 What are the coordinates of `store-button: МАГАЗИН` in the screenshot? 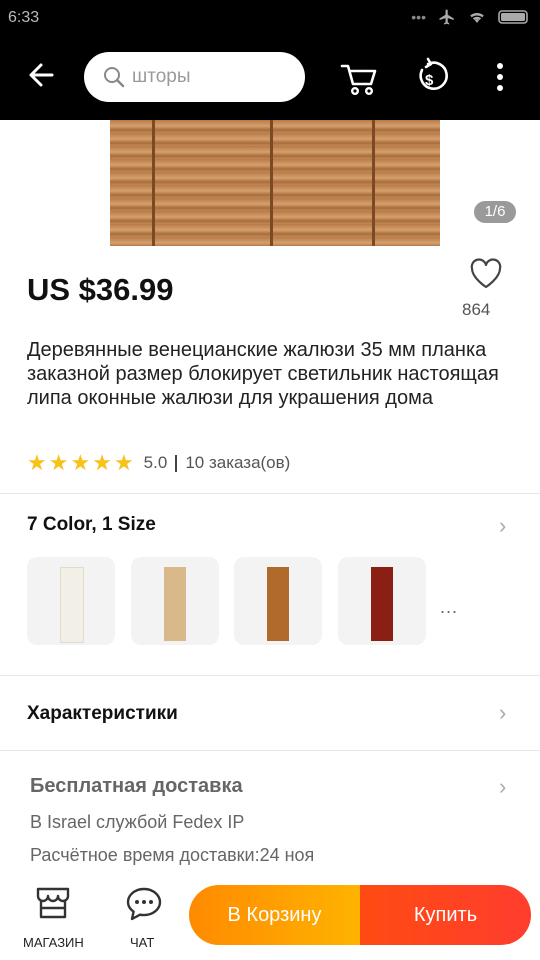 It's located at (53, 919).